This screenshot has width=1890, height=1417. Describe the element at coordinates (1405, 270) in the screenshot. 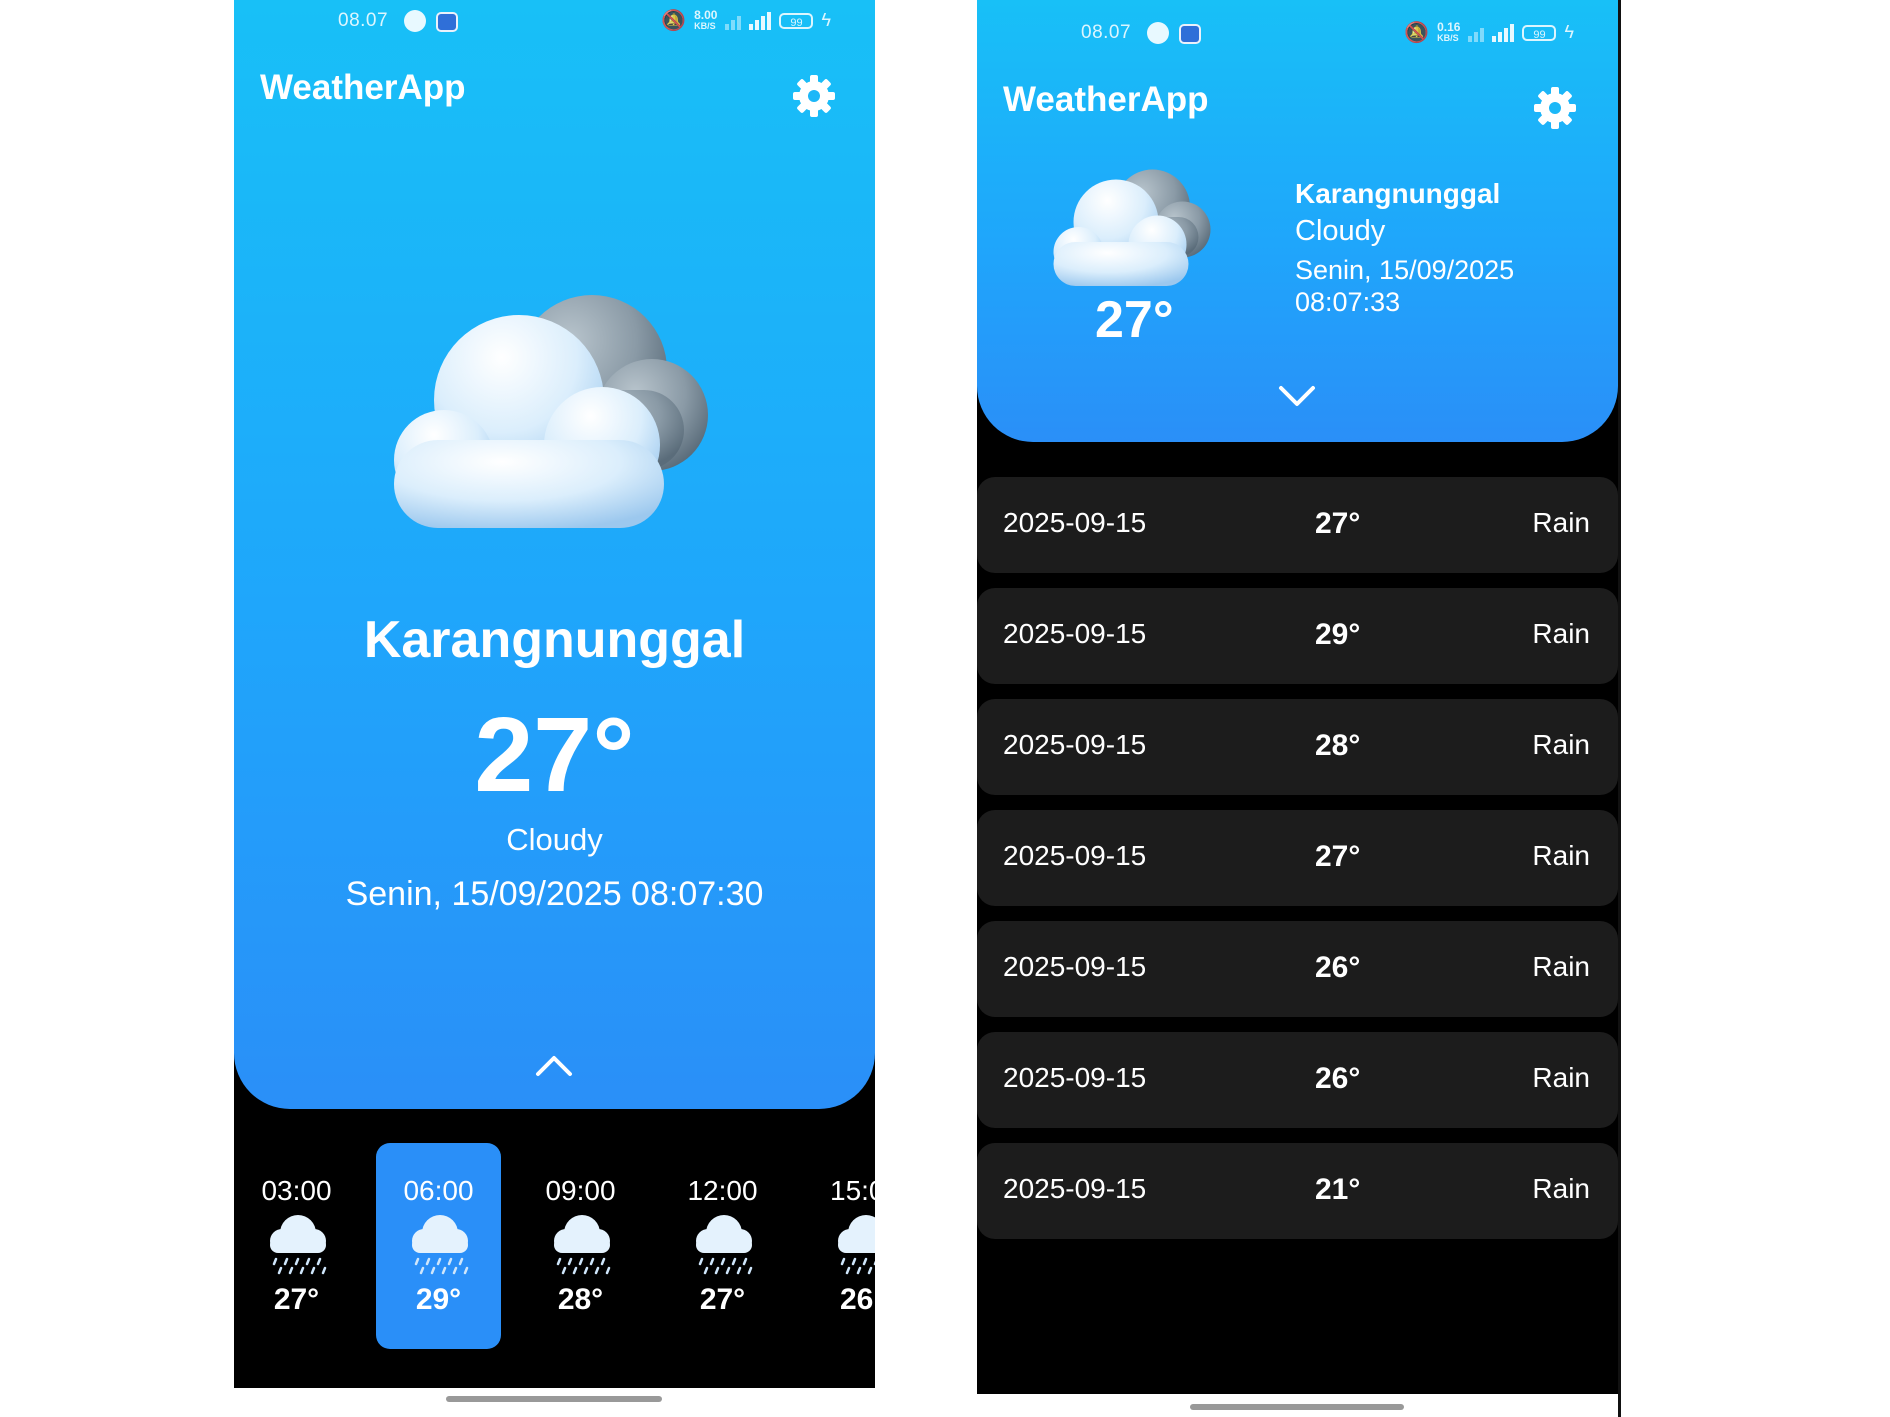

I see `current-date: Senin, 15/09/2025` at that location.